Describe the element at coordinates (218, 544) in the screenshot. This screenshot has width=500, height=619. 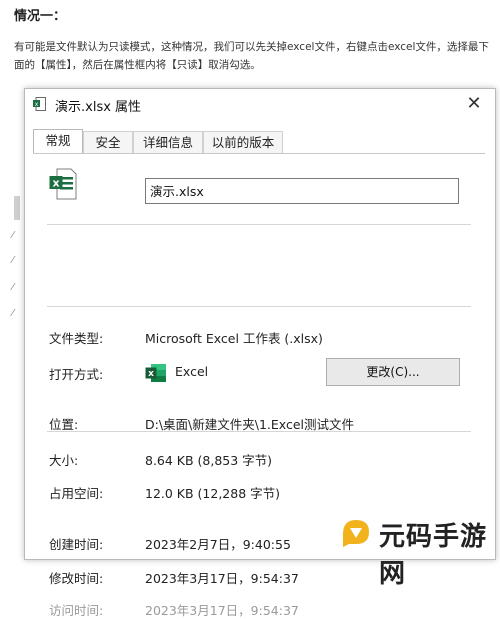
I see `created-value: 2023年2月7日，9:40:55` at that location.